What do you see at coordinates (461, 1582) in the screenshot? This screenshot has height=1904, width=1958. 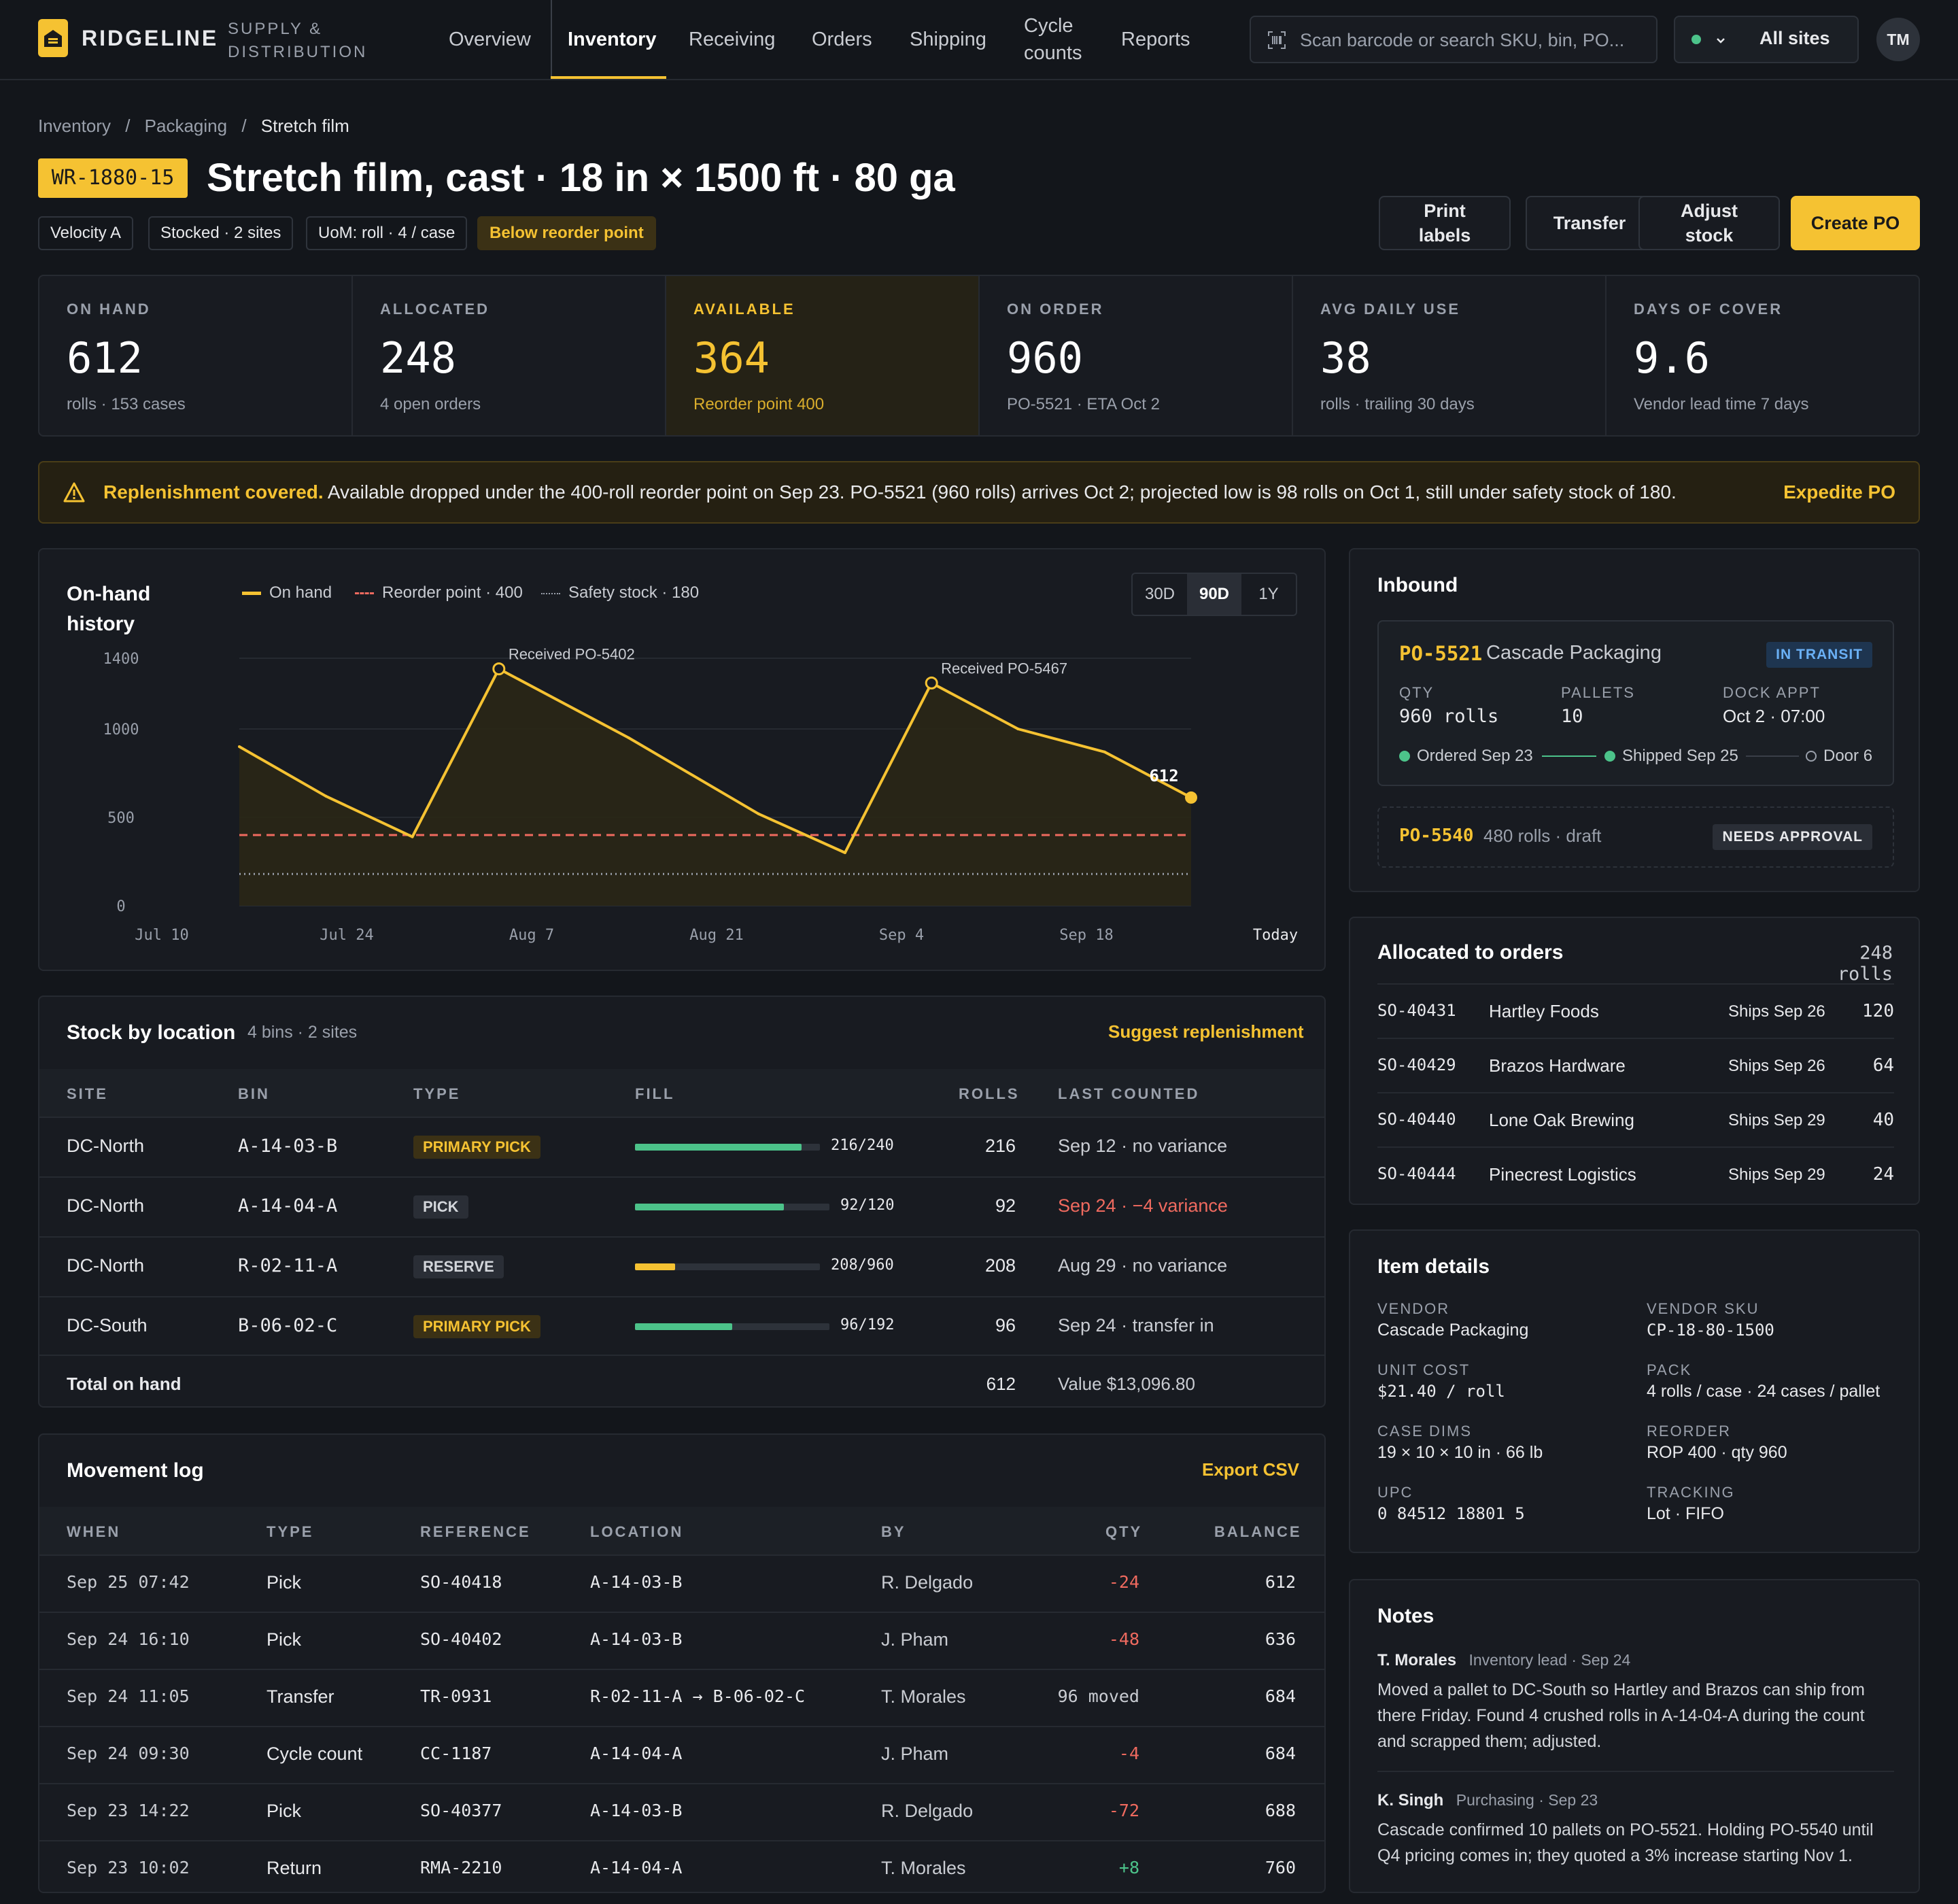 I see `move-reference: SO-40418` at bounding box center [461, 1582].